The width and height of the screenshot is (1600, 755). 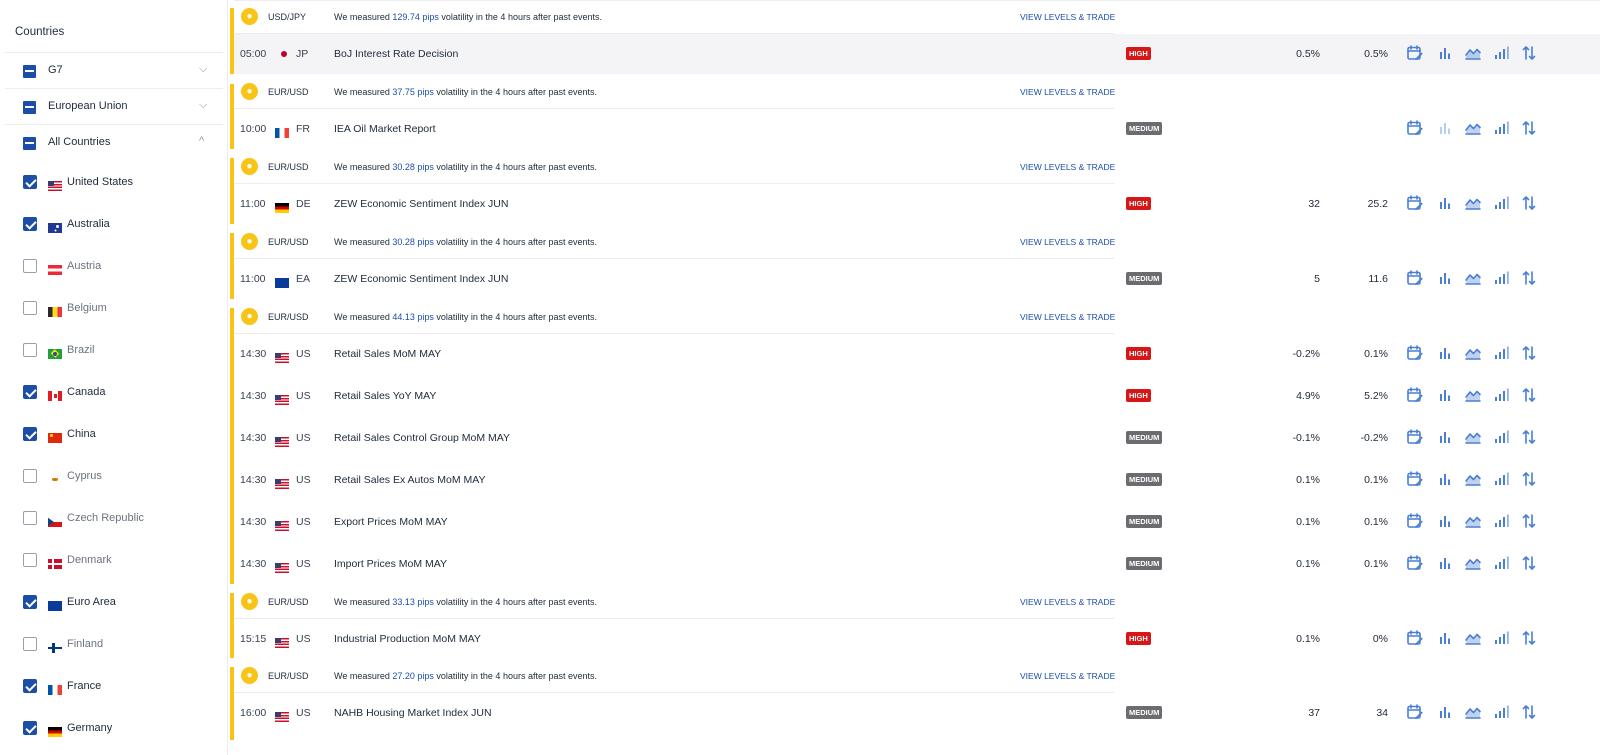 What do you see at coordinates (391, 522) in the screenshot?
I see `event-name: Export Prices MoM MAY` at bounding box center [391, 522].